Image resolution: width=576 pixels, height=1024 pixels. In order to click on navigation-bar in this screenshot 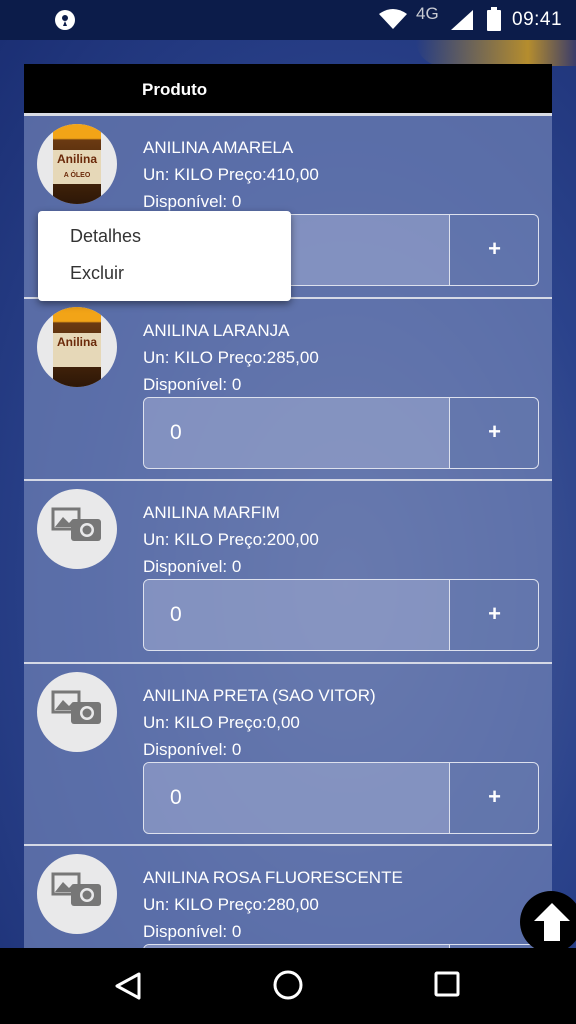, I will do `click(288, 986)`.